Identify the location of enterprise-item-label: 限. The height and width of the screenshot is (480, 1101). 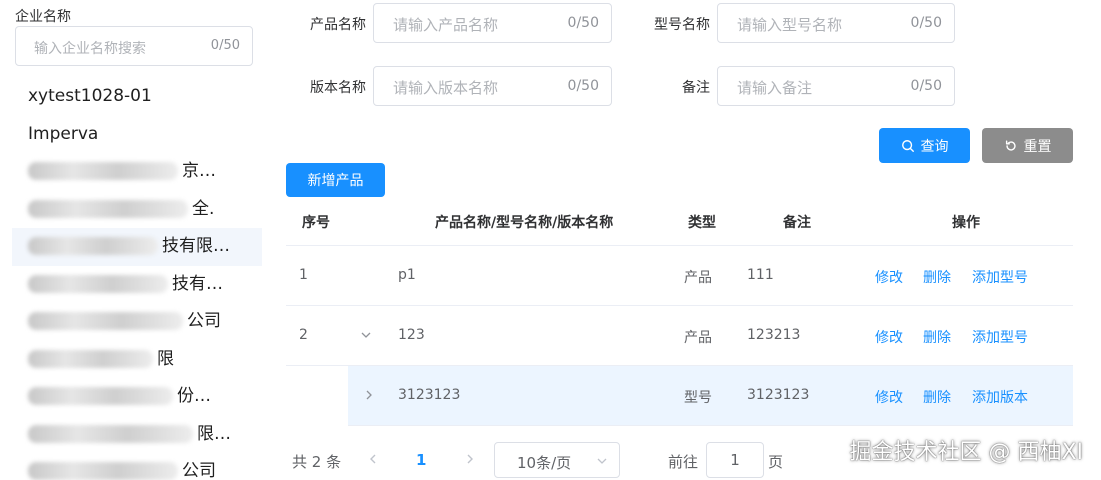
(165, 358).